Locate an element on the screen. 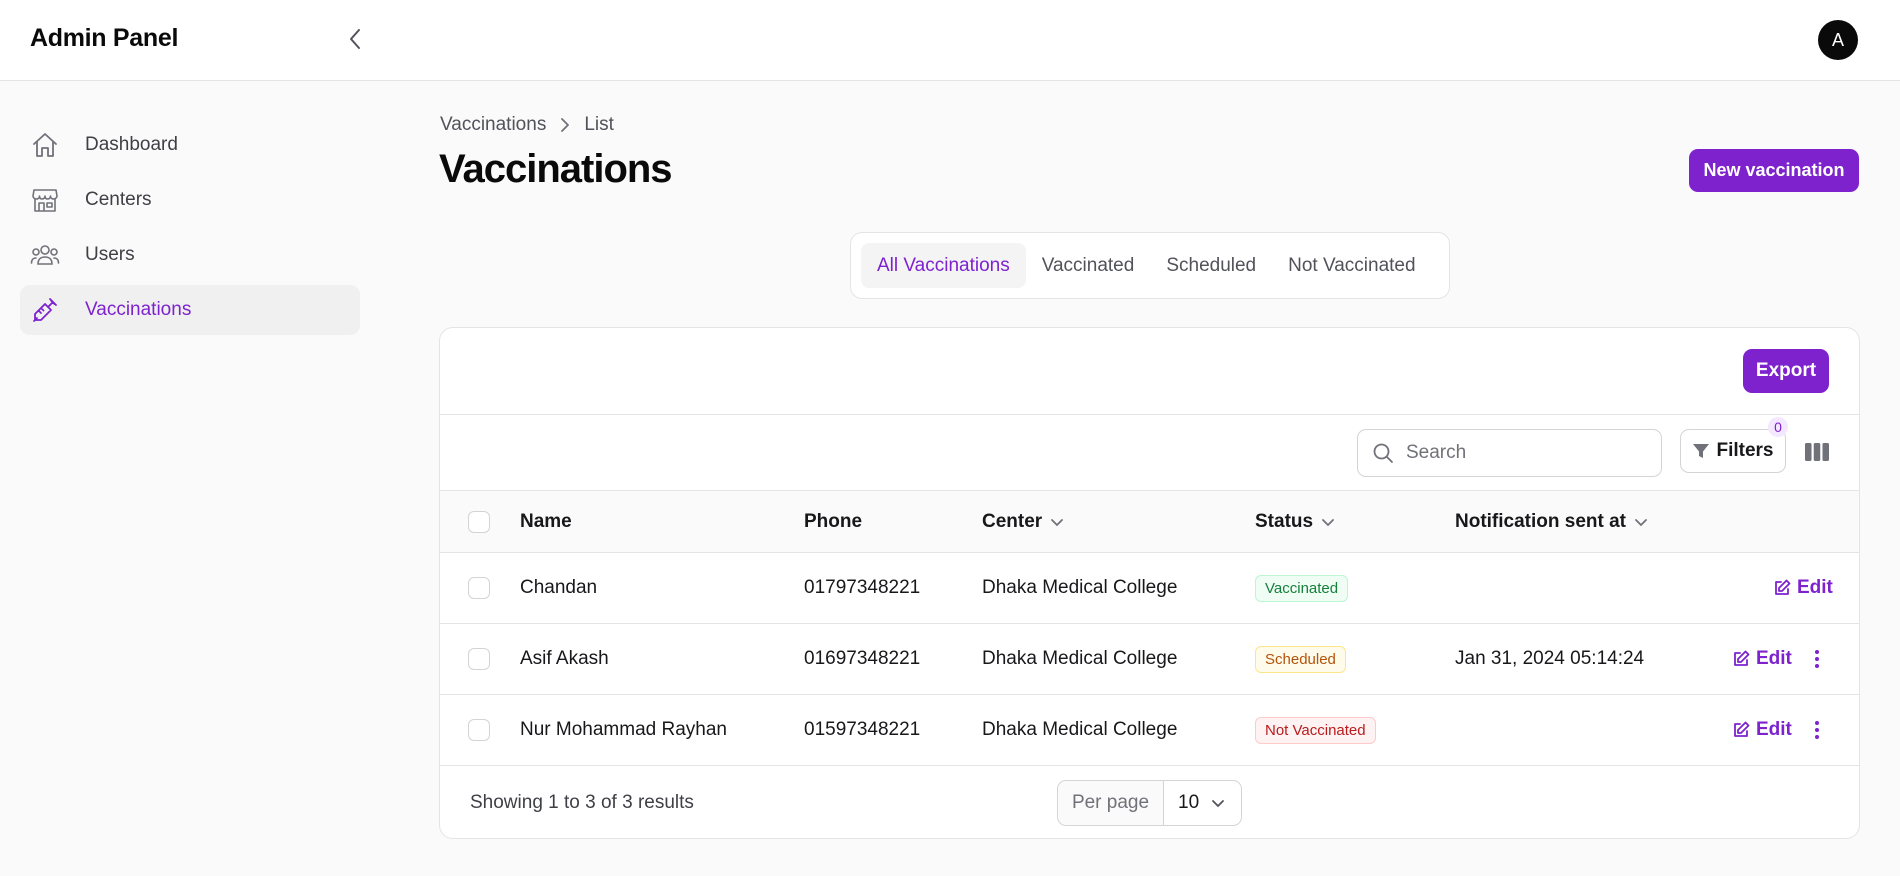 This screenshot has width=1900, height=876. table-footer: Showing 1 to 3 of 3 results Per page 10 is located at coordinates (1149, 802).